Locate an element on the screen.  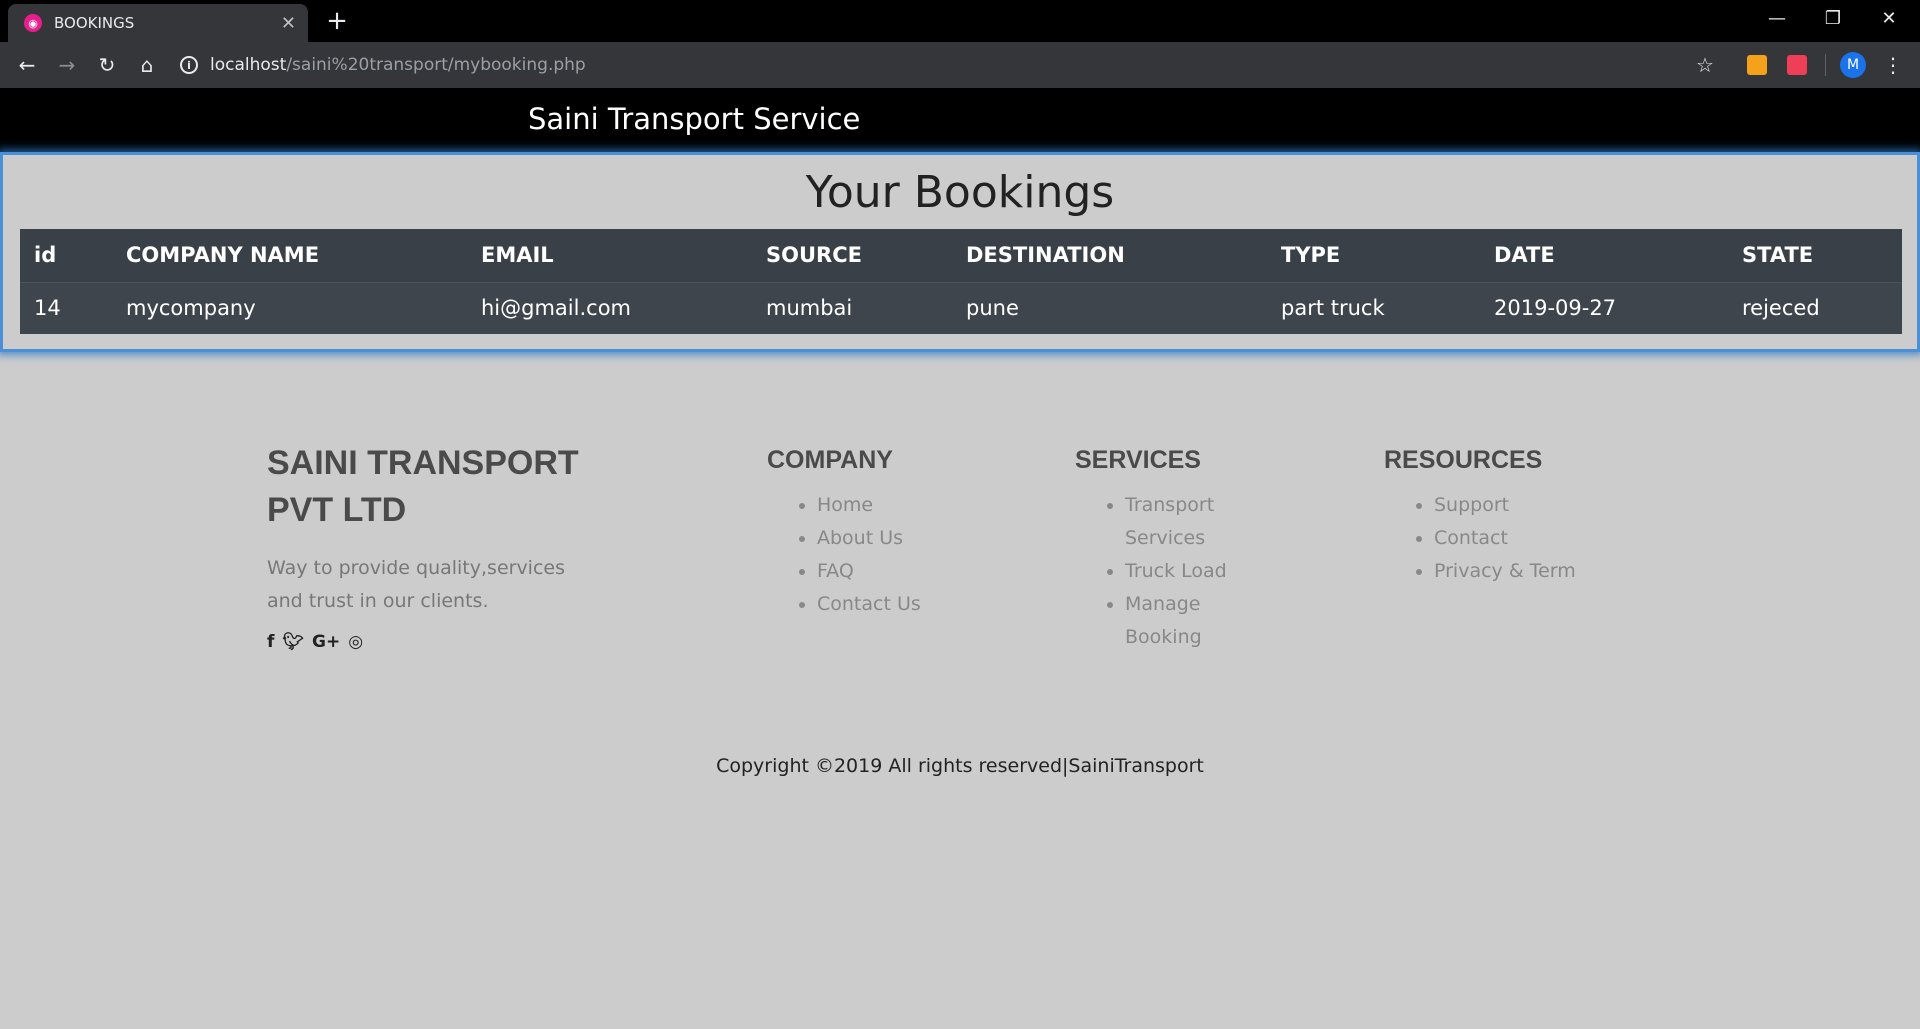
footer-company-links: Home About Us FAQ Contact Us is located at coordinates (897, 555).